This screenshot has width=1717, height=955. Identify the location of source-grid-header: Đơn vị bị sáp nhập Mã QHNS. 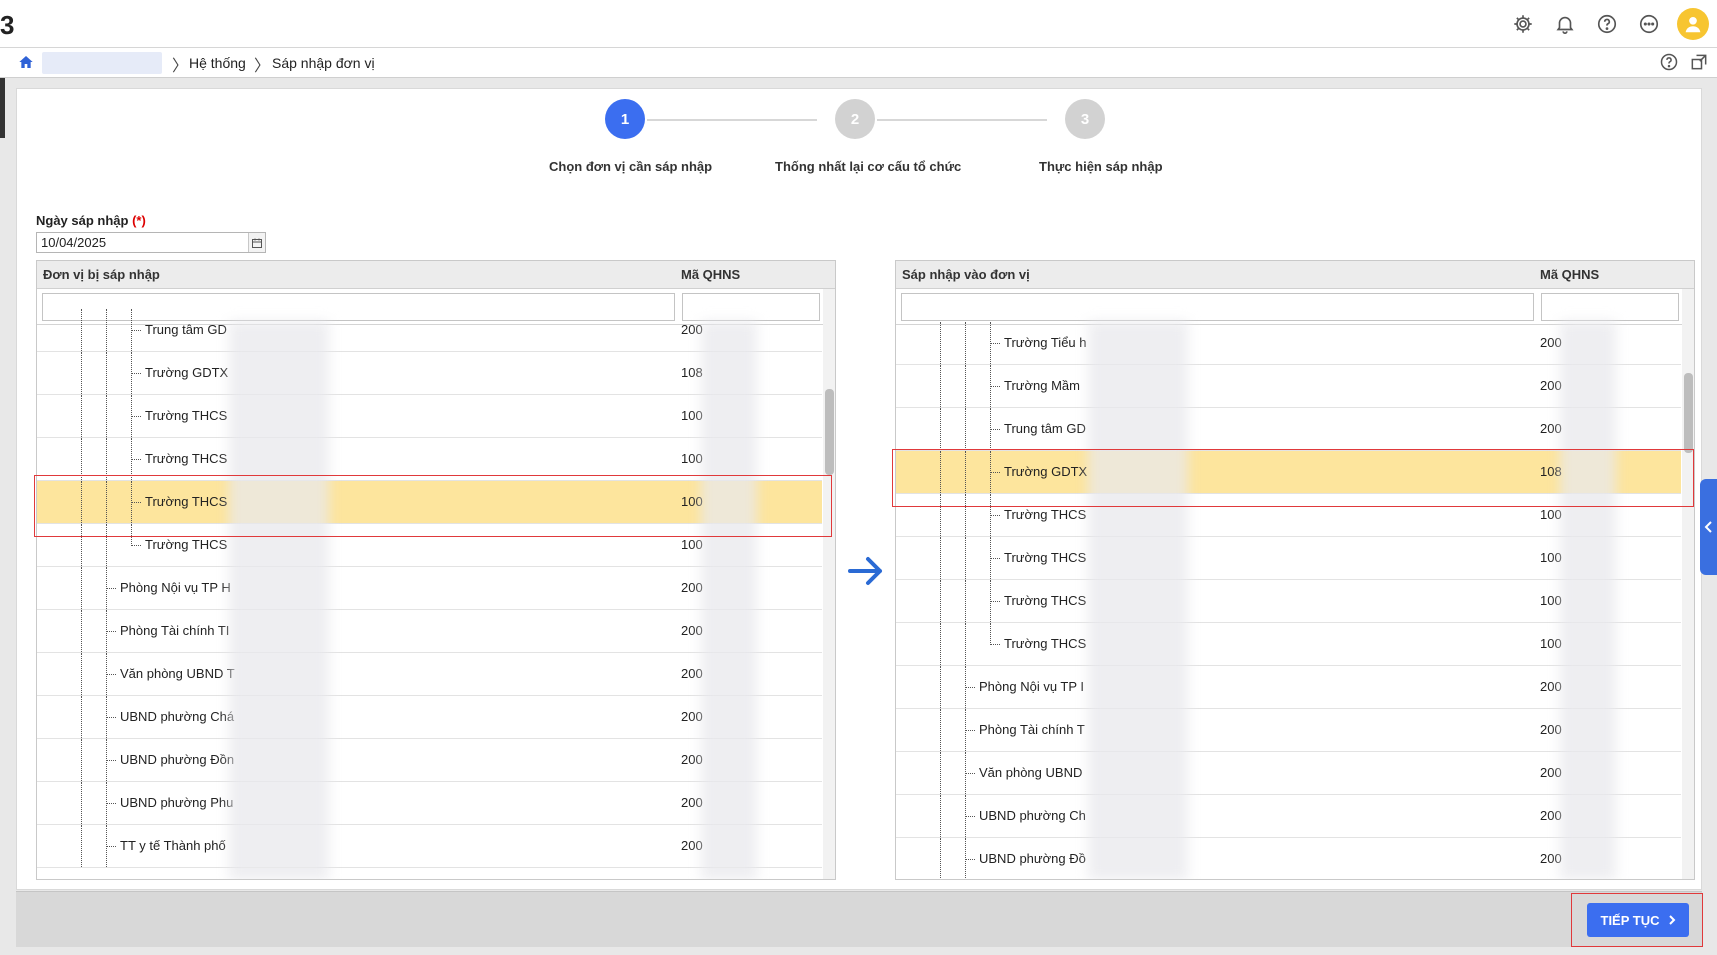
(436, 275).